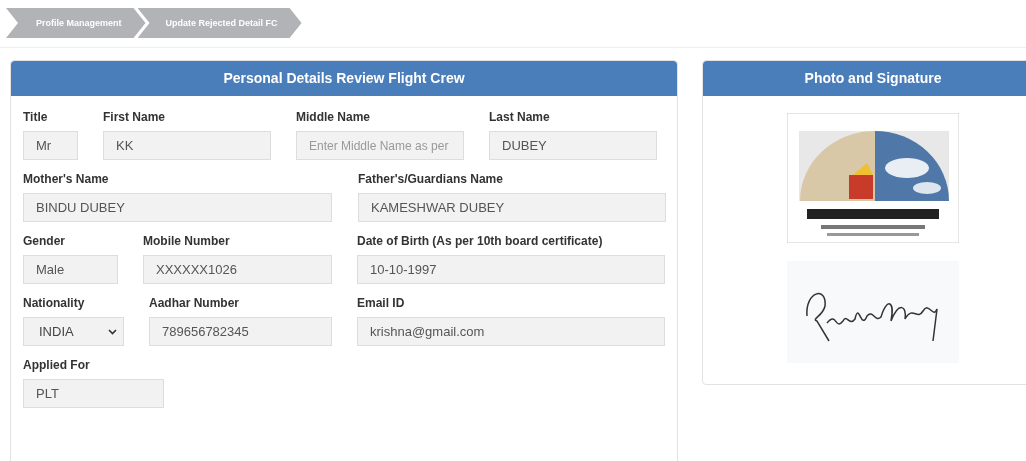  I want to click on field-label: Last Name, so click(520, 117).